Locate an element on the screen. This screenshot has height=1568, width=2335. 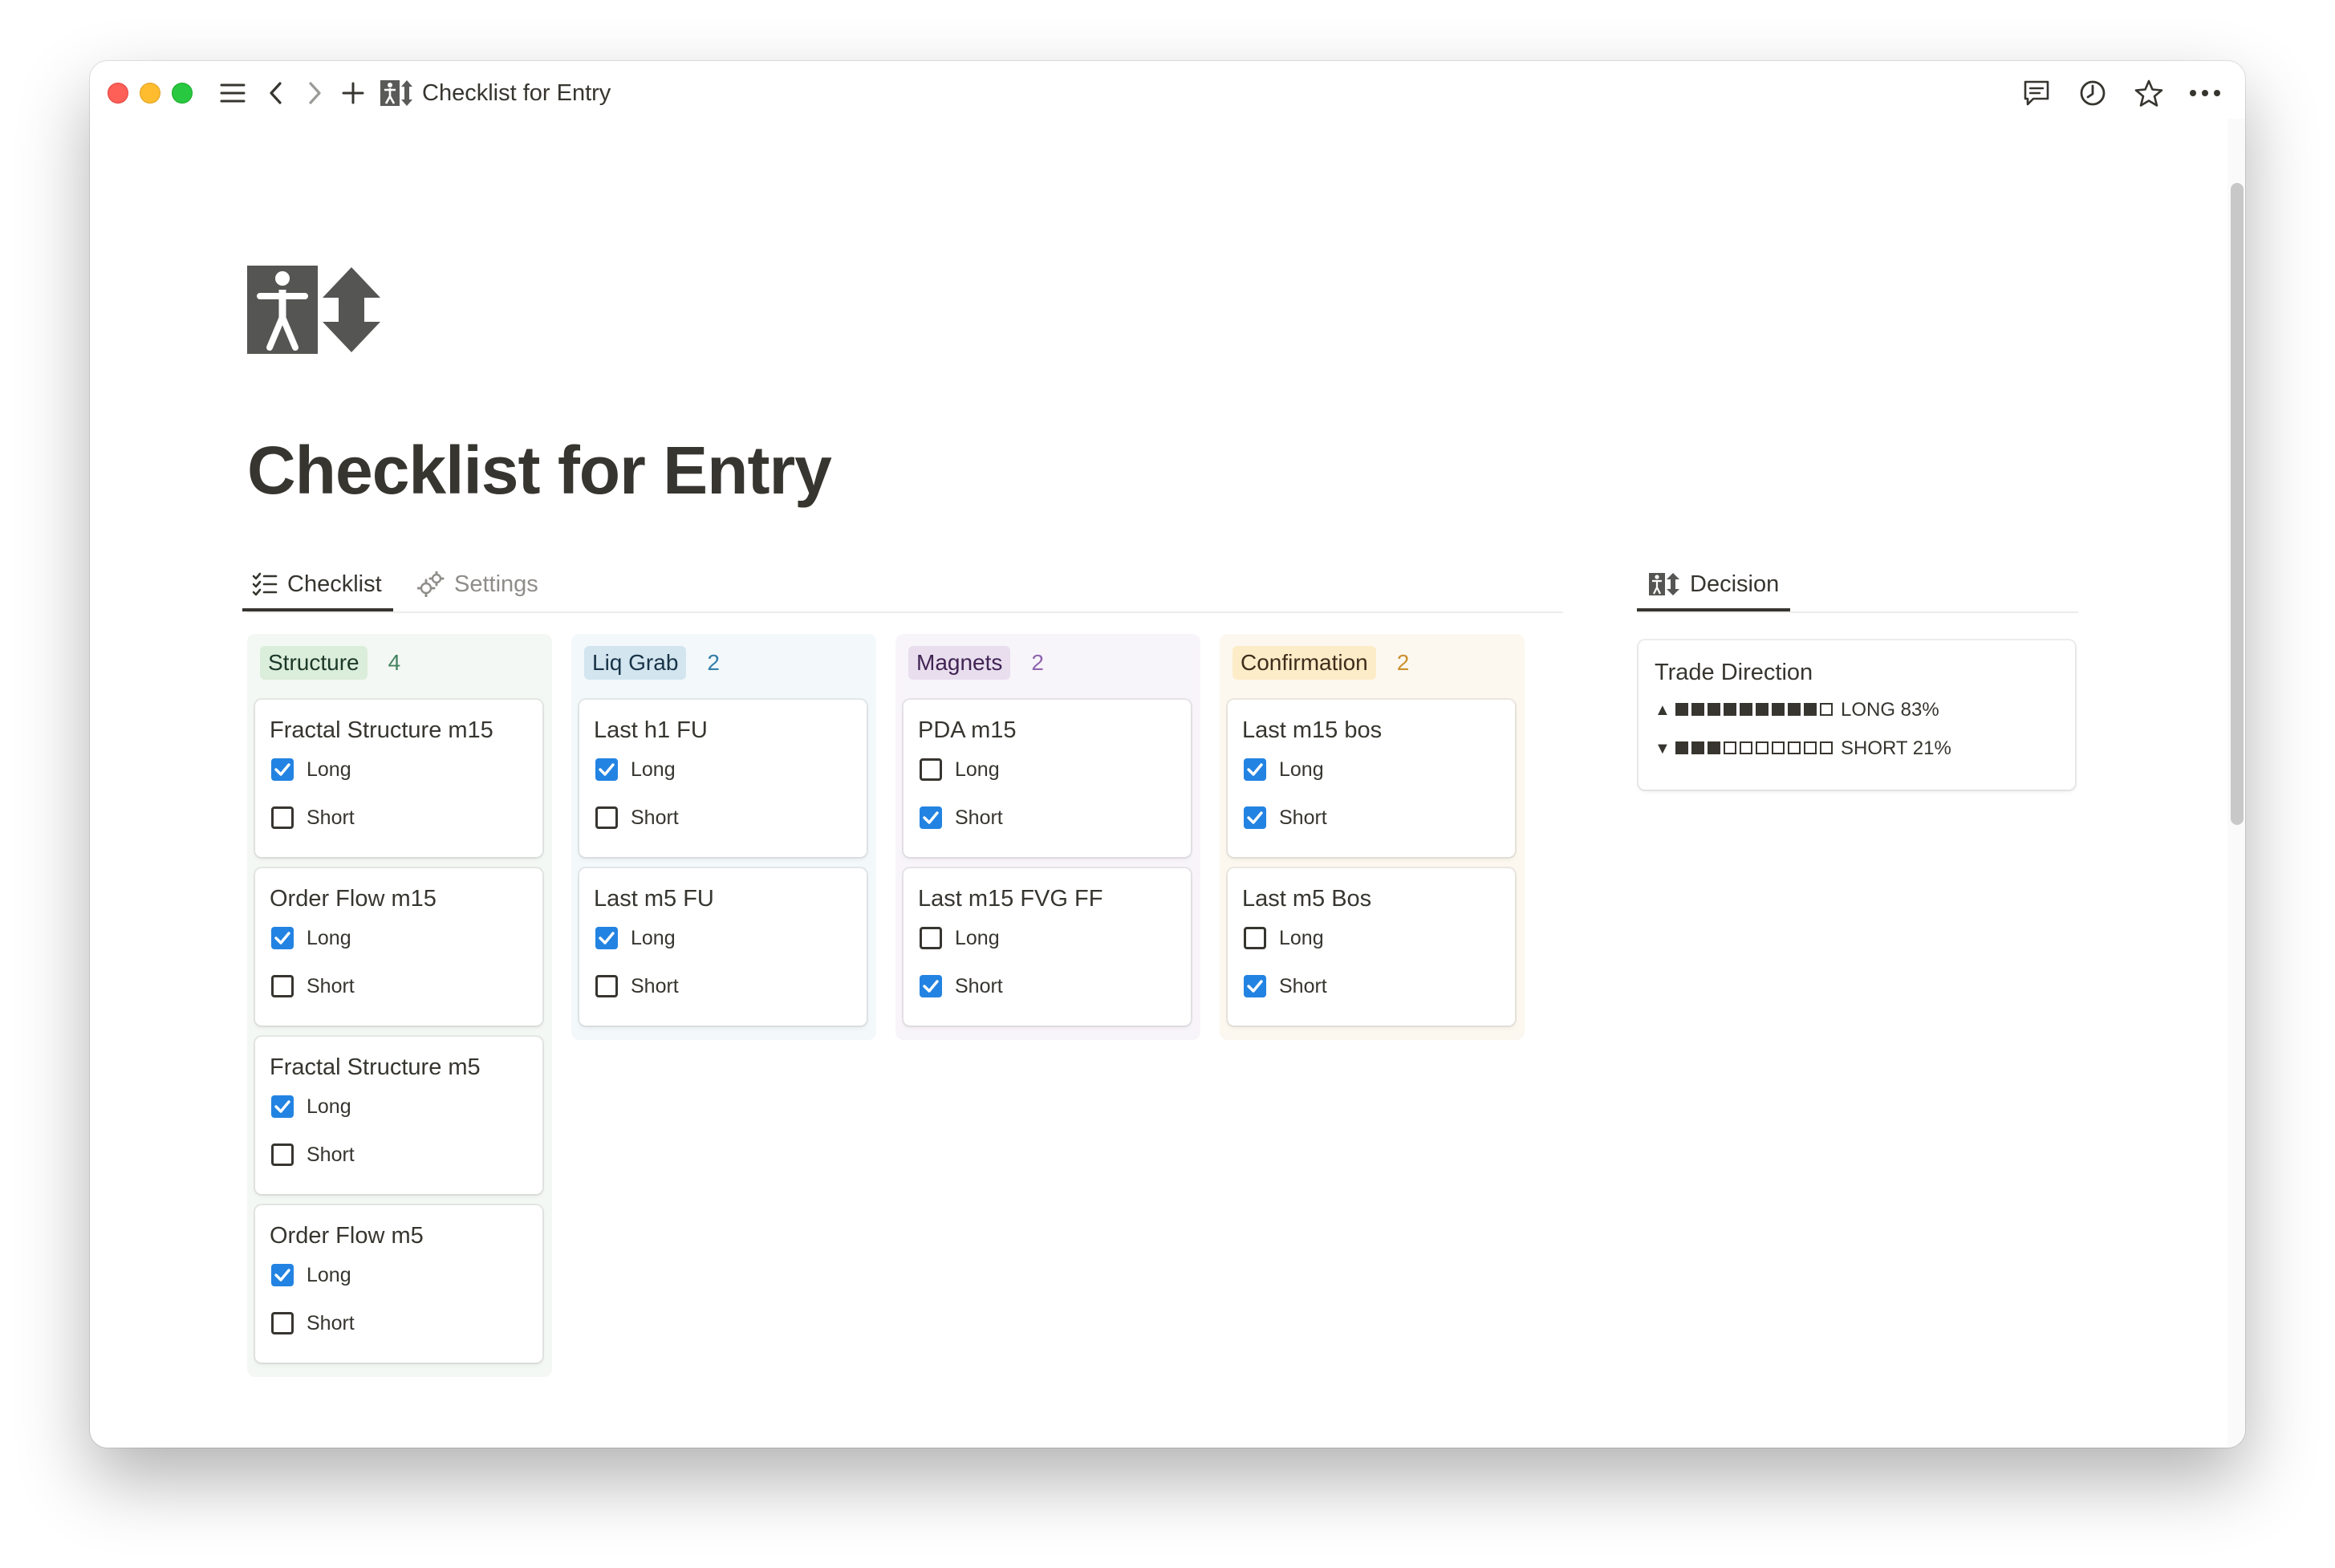
page-icon-small is located at coordinates (397, 93).